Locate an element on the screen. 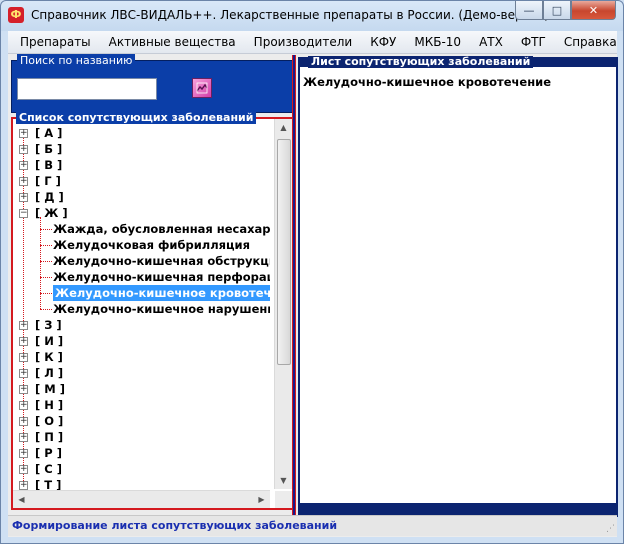 The width and height of the screenshot is (624, 544). tree-node: + [ Л ] is located at coordinates (141, 373).